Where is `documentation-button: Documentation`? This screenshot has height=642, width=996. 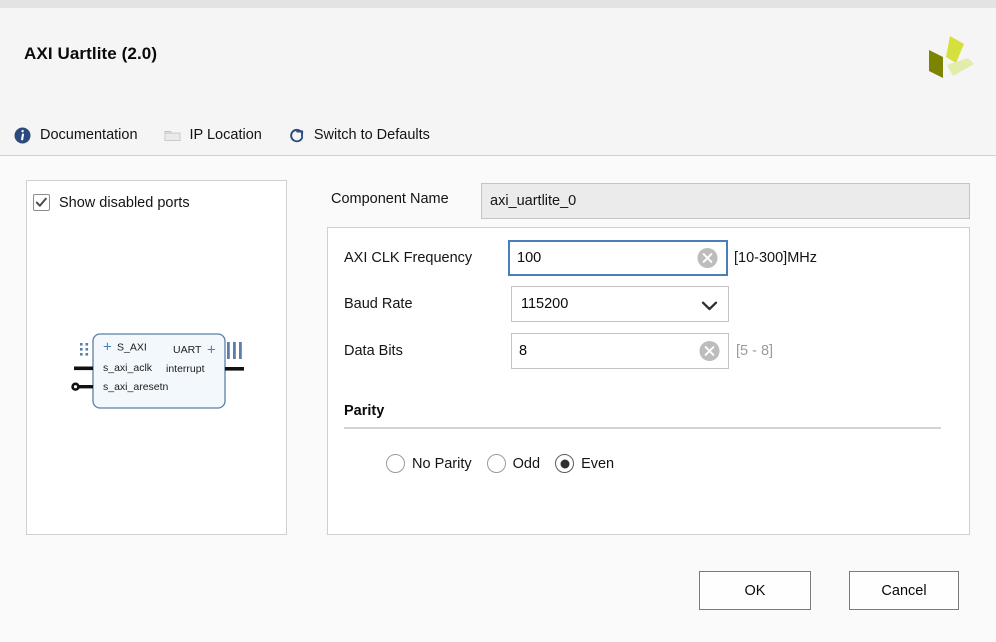
documentation-button: Documentation is located at coordinates (76, 135).